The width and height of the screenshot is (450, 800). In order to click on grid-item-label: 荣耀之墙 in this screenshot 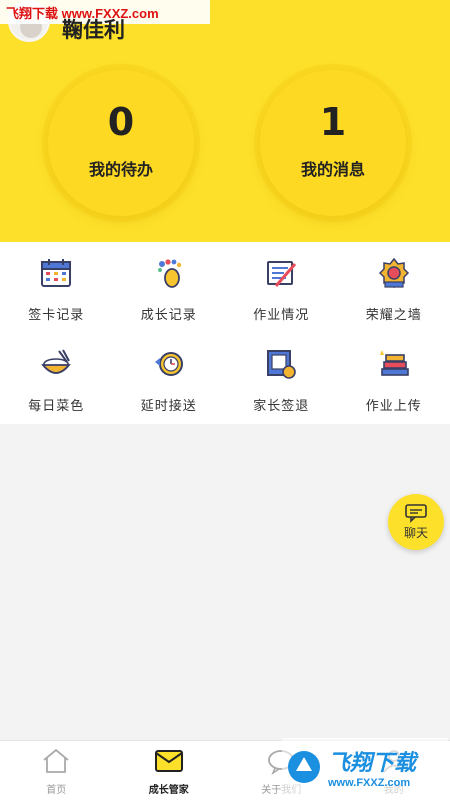, I will do `click(393, 315)`.